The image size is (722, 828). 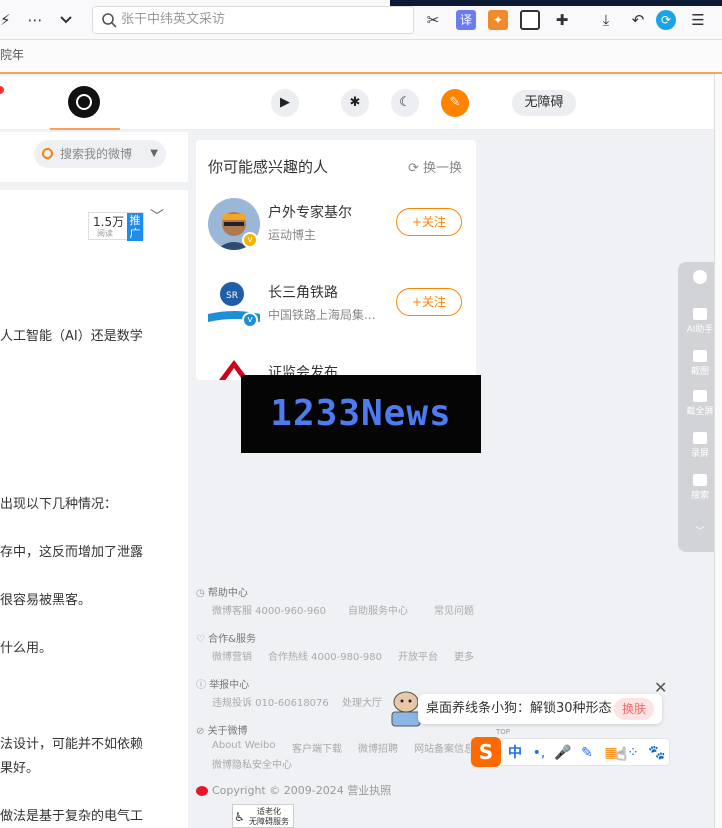 I want to click on hand-cursor-icon: ☝, so click(x=621, y=754).